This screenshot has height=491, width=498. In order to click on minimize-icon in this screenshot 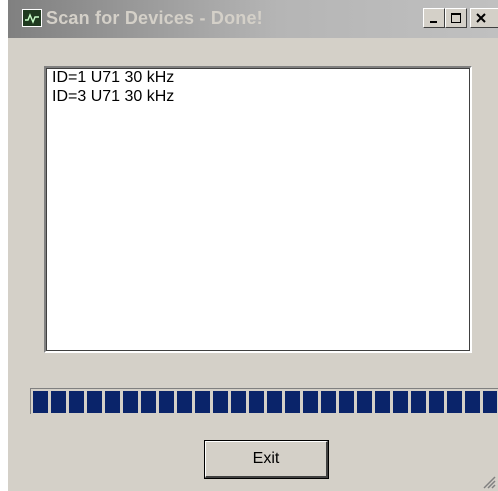, I will do `click(433, 22)`.